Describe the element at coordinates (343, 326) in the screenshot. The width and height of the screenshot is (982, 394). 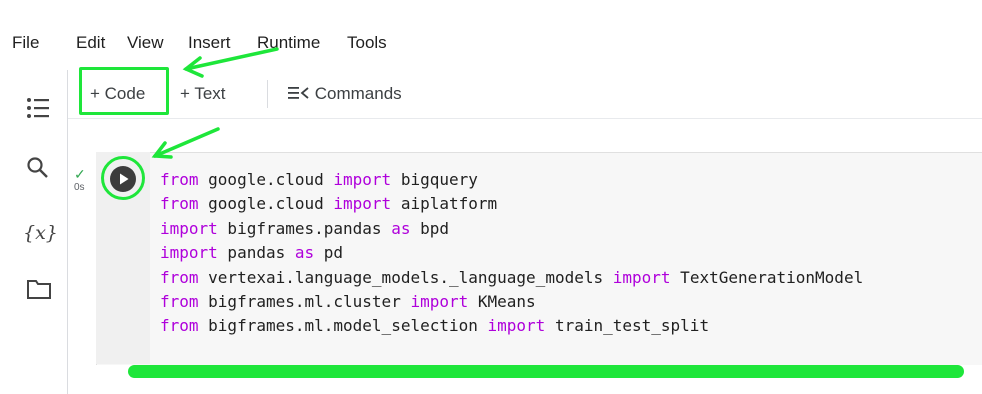
I see `code-text: bigframes.ml.model_selection` at that location.